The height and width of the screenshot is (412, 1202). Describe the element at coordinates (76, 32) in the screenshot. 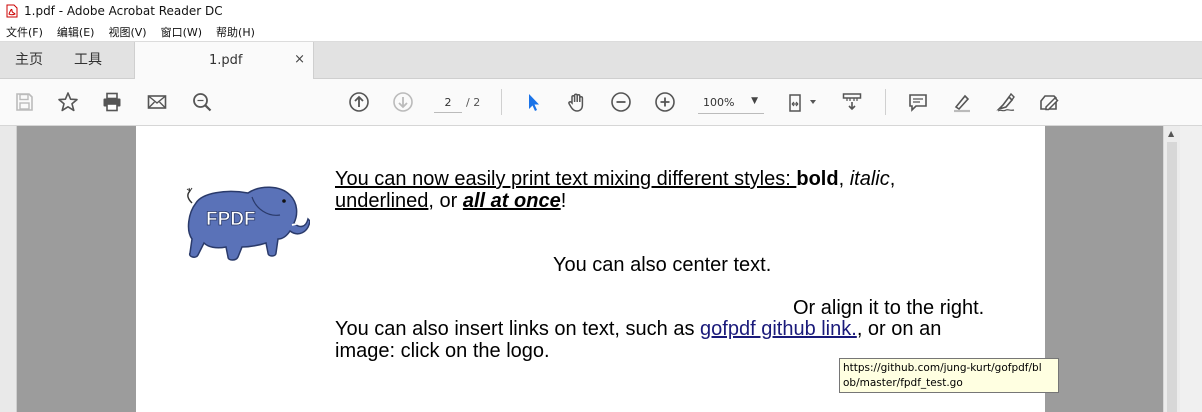

I see `menu-edit: 编辑(E)` at that location.